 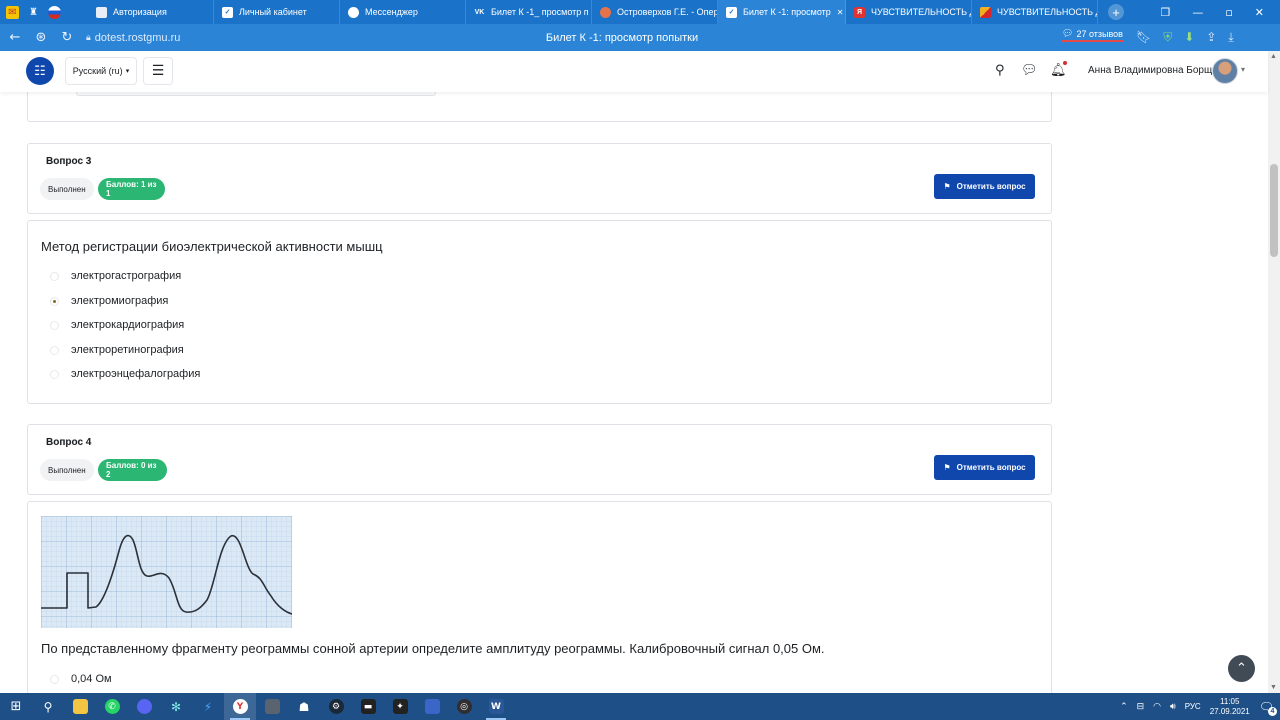 I want to click on notifications-bell-icon: 🔔︎, so click(x=1058, y=70).